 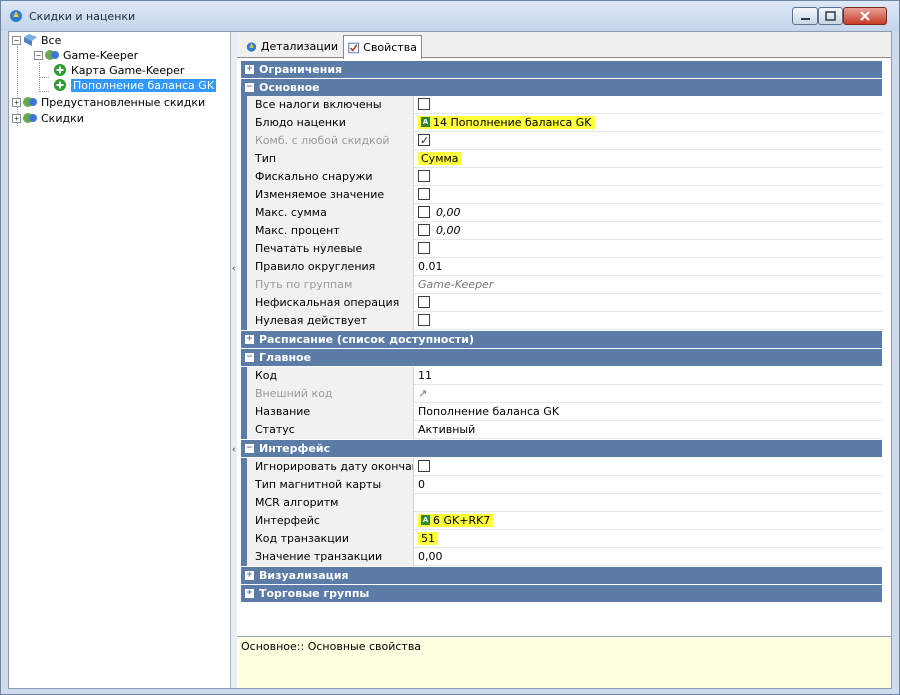 I want to click on section-main: − Главное, so click(x=561, y=357).